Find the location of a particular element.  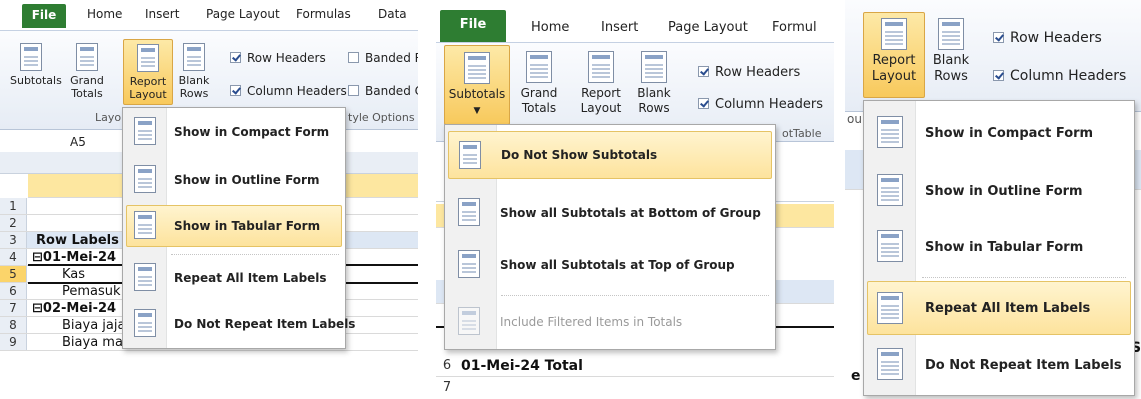

name-box: A5 is located at coordinates (78, 142).